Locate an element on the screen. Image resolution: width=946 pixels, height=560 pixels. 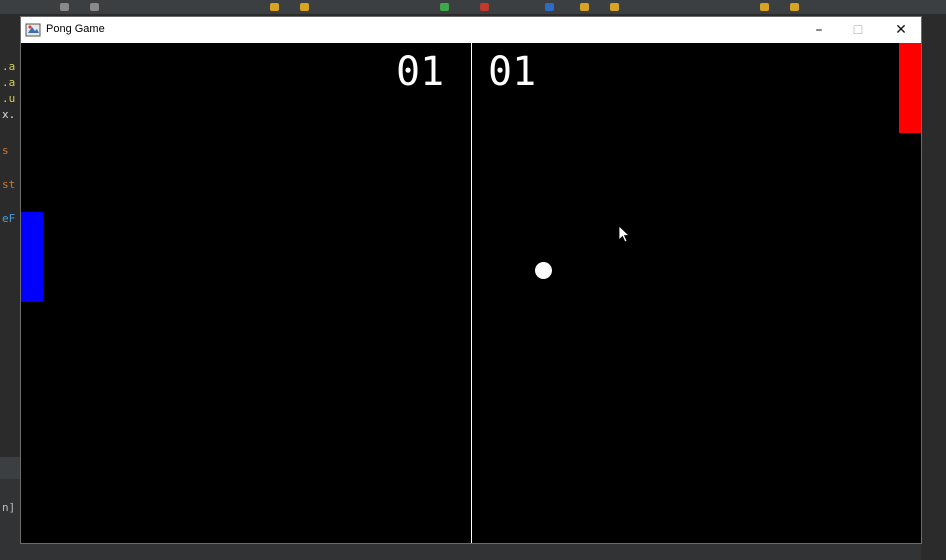
window-title: Pong Game is located at coordinates (75, 29).